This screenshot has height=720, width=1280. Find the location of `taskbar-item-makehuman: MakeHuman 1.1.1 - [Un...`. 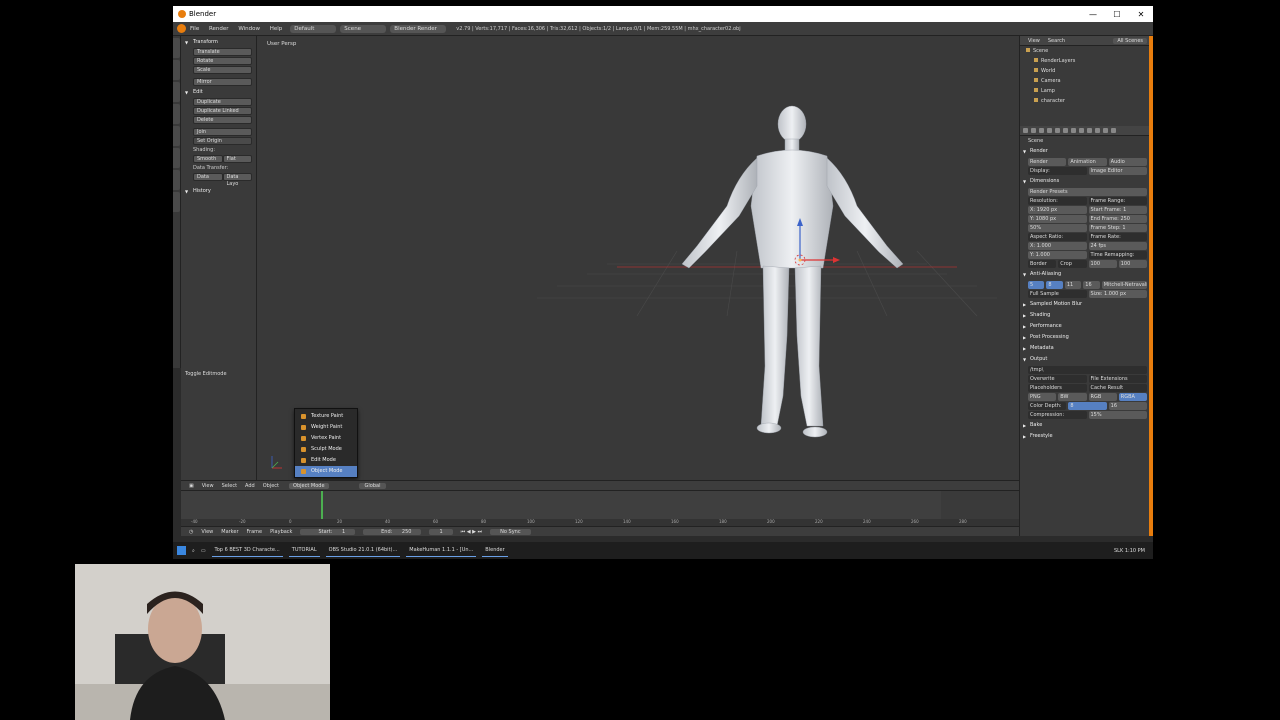

taskbar-item-makehuman: MakeHuman 1.1.1 - [Un... is located at coordinates (441, 550).